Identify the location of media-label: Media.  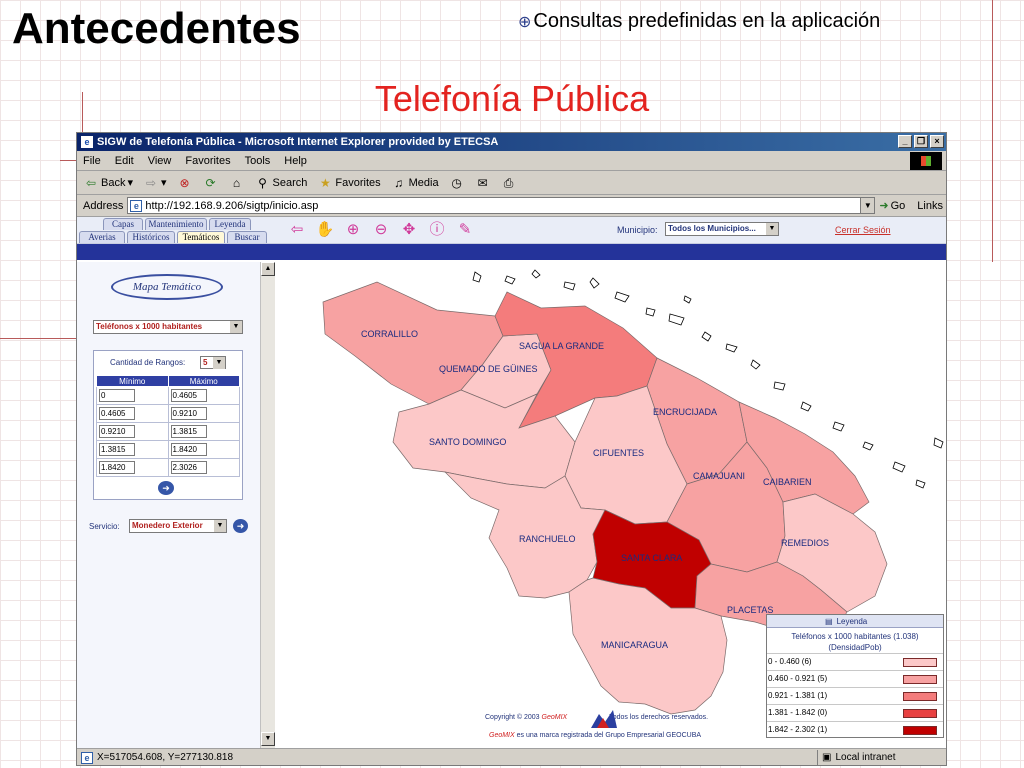
(423, 182).